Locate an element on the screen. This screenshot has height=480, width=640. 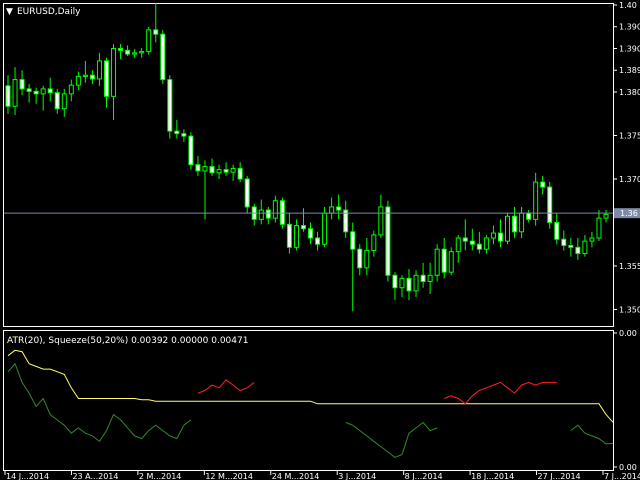
current-price-label: 1.36 is located at coordinates (629, 213).